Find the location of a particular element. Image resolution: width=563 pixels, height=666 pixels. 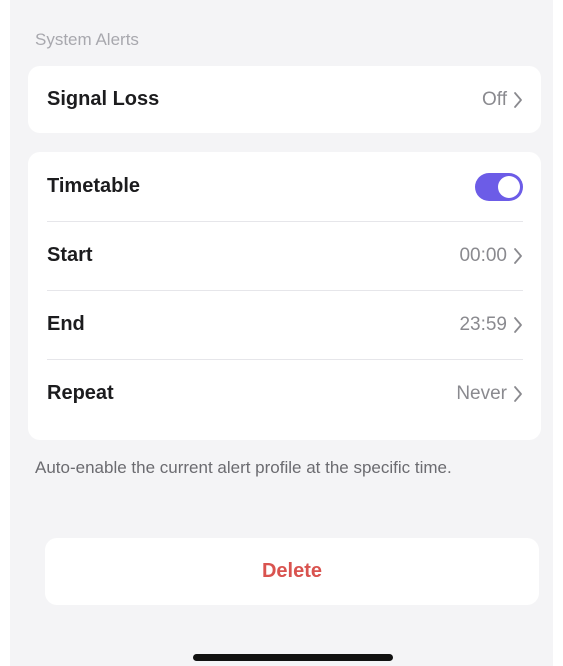

repeat-row: Repeat Never is located at coordinates (284, 393).